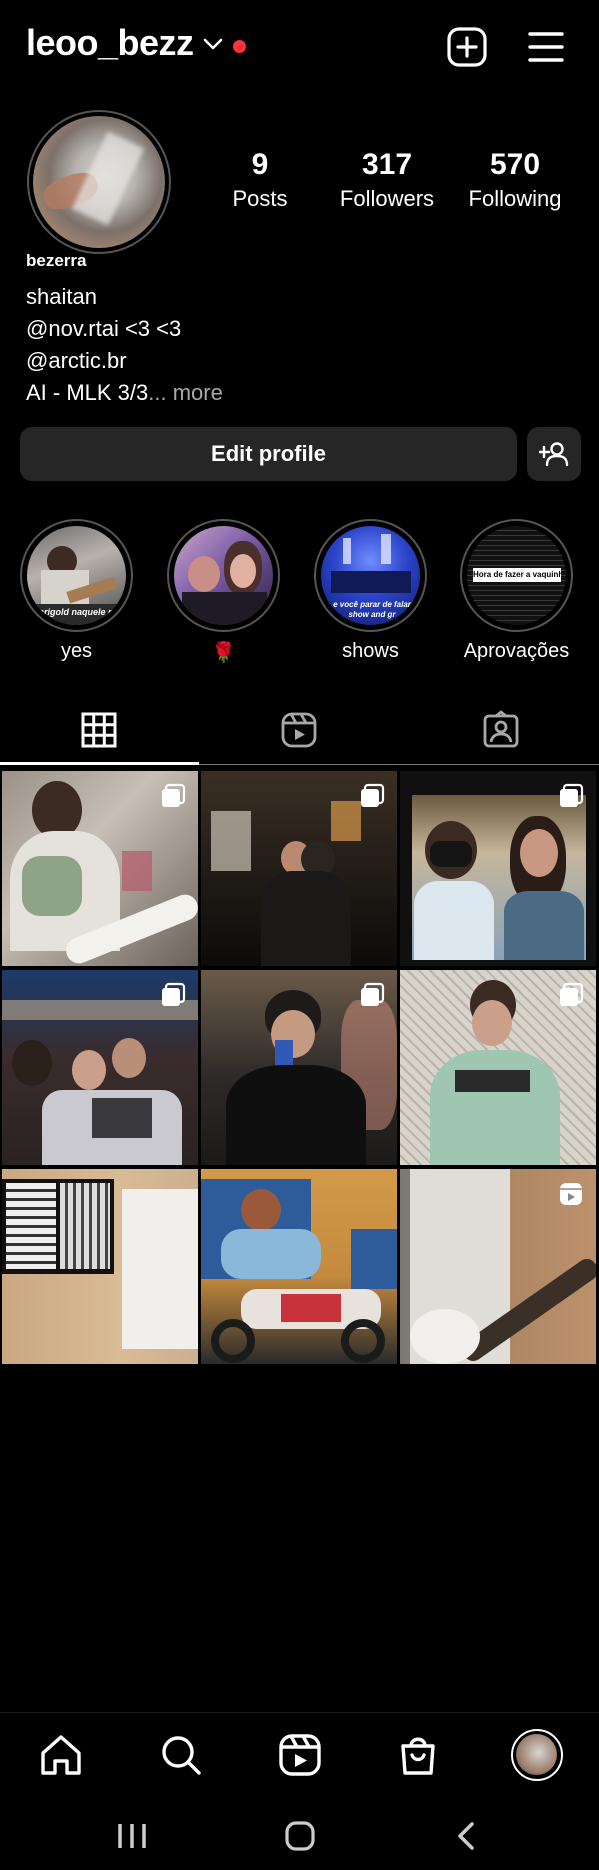 The image size is (599, 1870). I want to click on highlight-ring: marigold naquele piqu, so click(76, 575).